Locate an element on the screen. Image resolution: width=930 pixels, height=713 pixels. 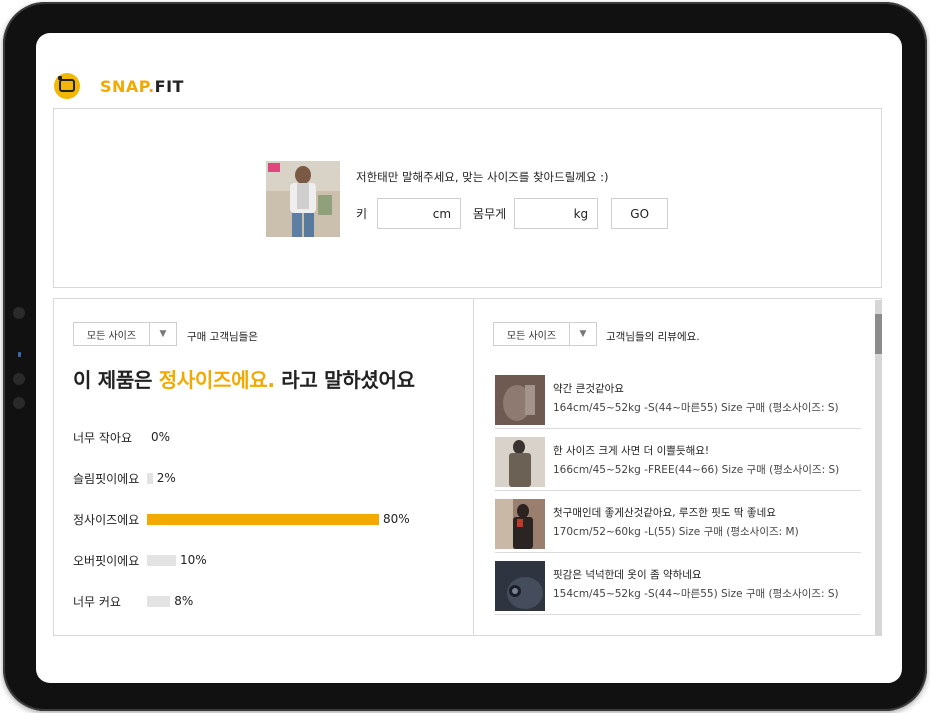
brand: SNAP.FIT is located at coordinates (119, 86).